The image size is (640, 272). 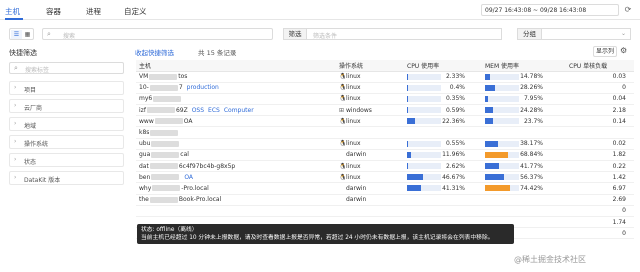 I want to click on host-cell: the Book-Pro.local, so click(x=236, y=200).